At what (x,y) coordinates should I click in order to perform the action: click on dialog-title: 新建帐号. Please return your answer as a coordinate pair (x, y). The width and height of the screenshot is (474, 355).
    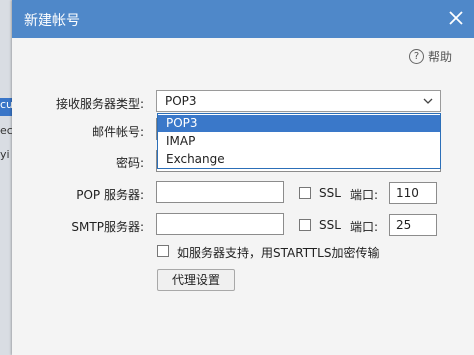
    Looking at the image, I should click on (52, 21).